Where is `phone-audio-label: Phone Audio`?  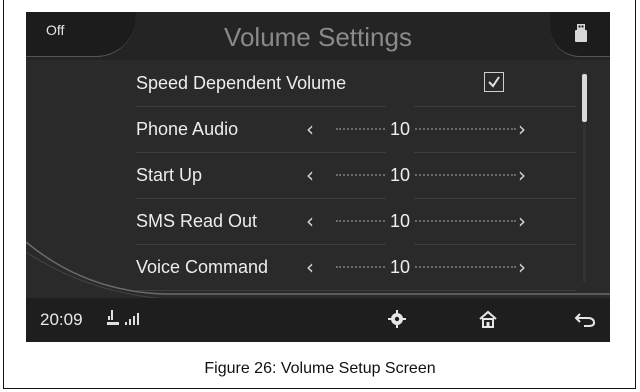
phone-audio-label: Phone Audio is located at coordinates (187, 129).